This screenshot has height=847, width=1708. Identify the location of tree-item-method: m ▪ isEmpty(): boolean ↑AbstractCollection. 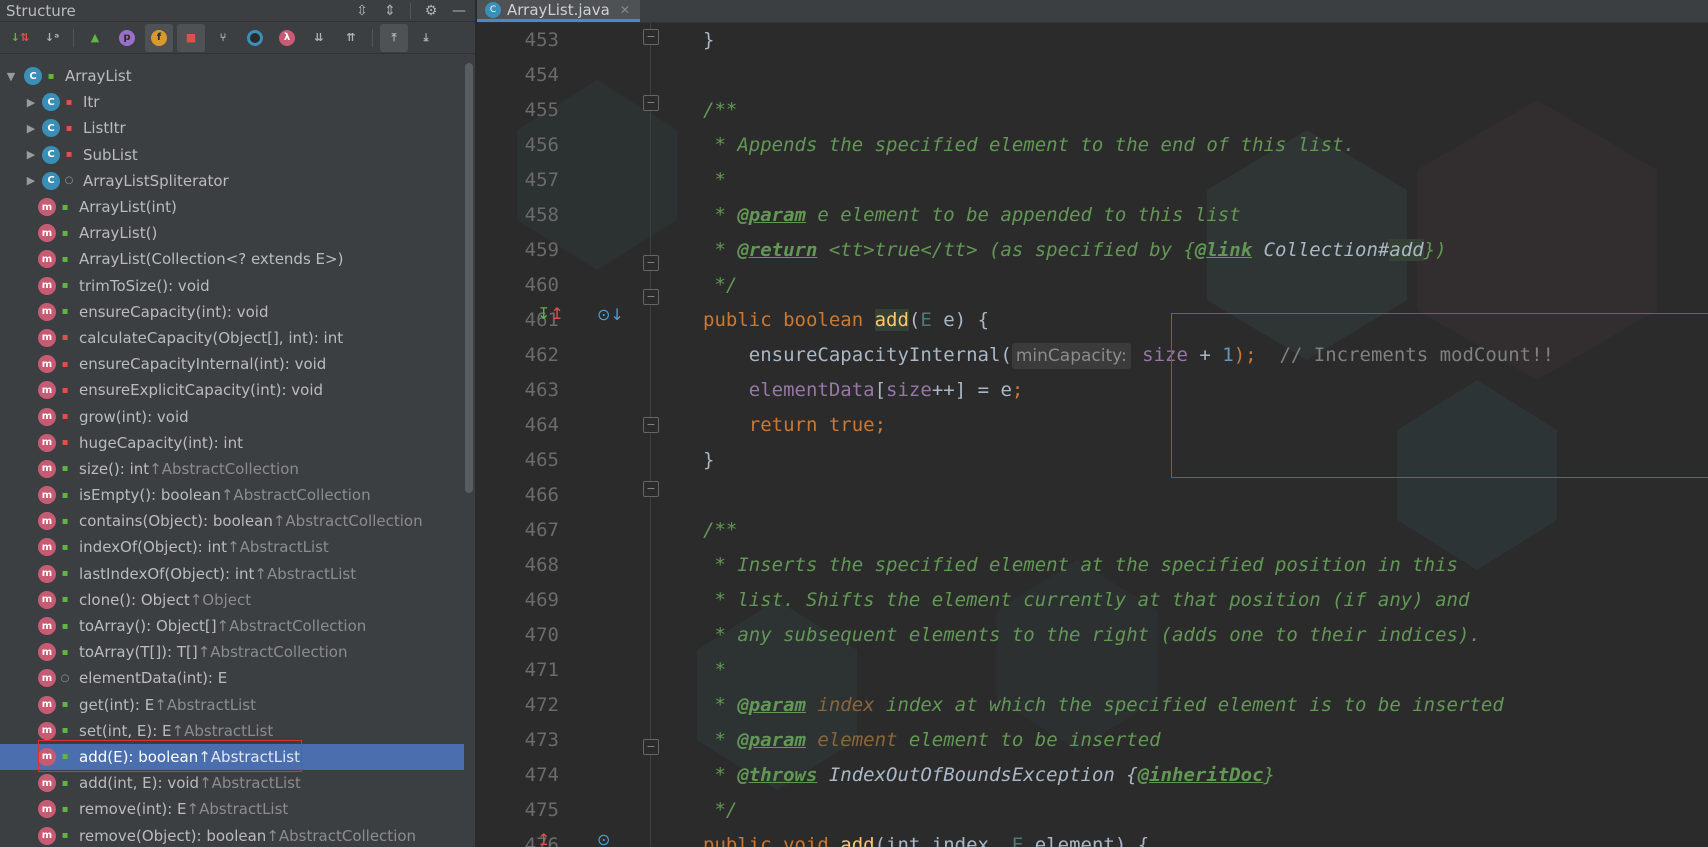
(232, 495).